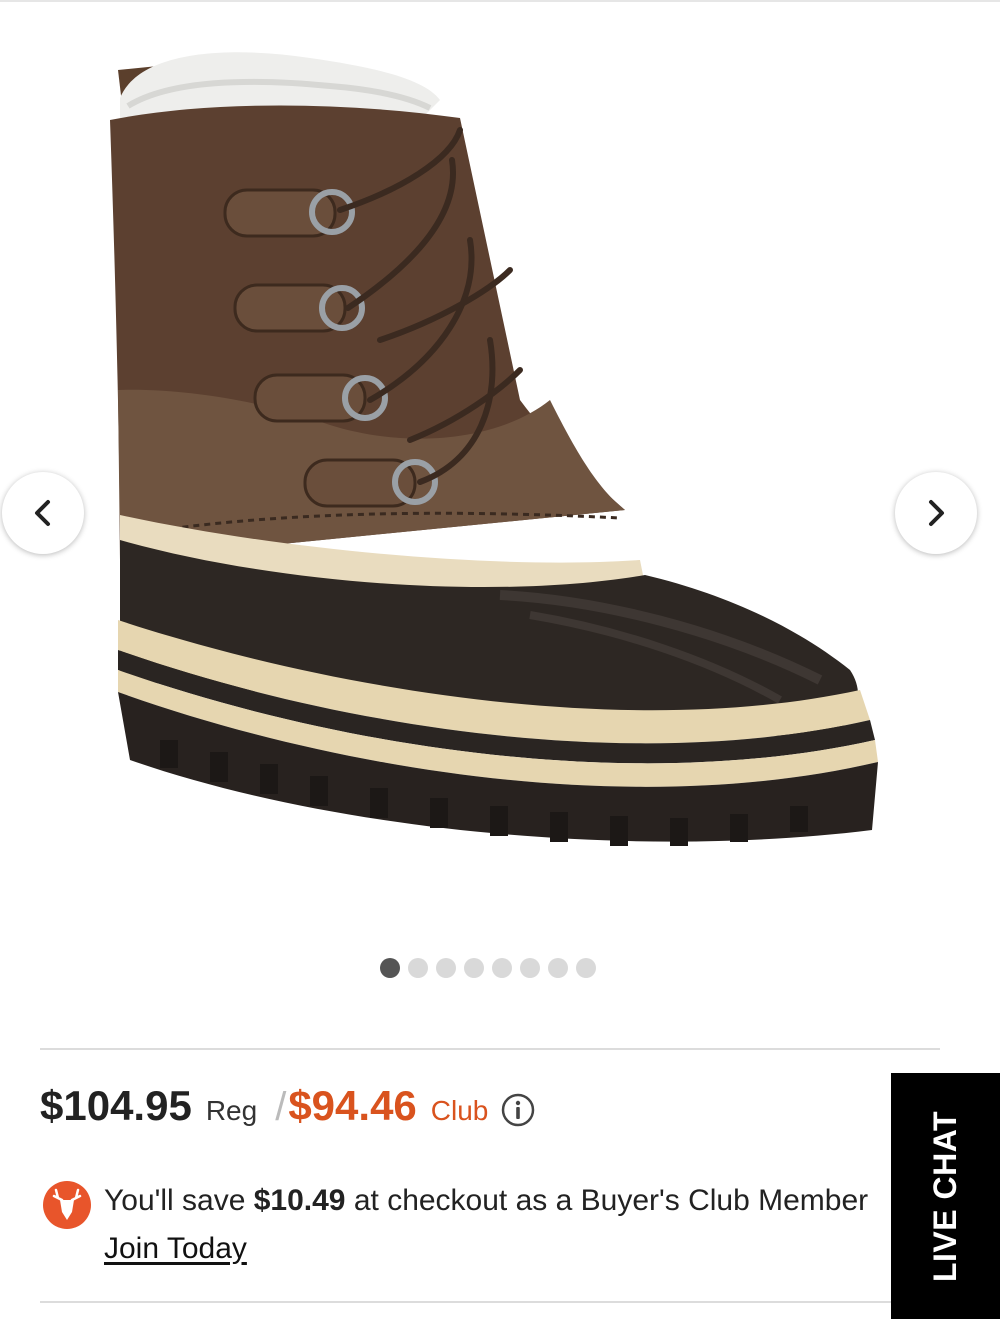 The width and height of the screenshot is (1000, 1333). I want to click on price-row: $104.95 Reg / $94.46 Club, so click(288, 1110).